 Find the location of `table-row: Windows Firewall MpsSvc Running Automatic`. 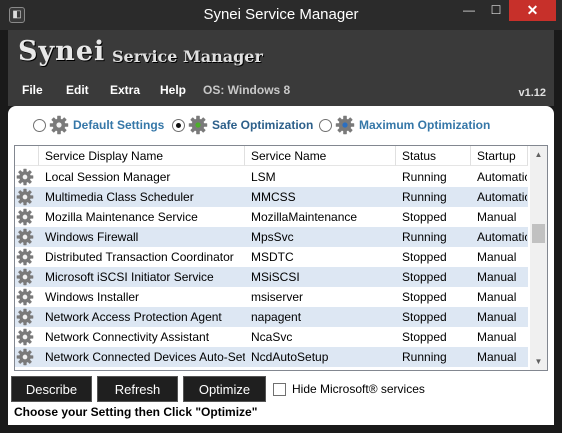

table-row: Windows Firewall MpsSvc Running Automatic is located at coordinates (271, 237).